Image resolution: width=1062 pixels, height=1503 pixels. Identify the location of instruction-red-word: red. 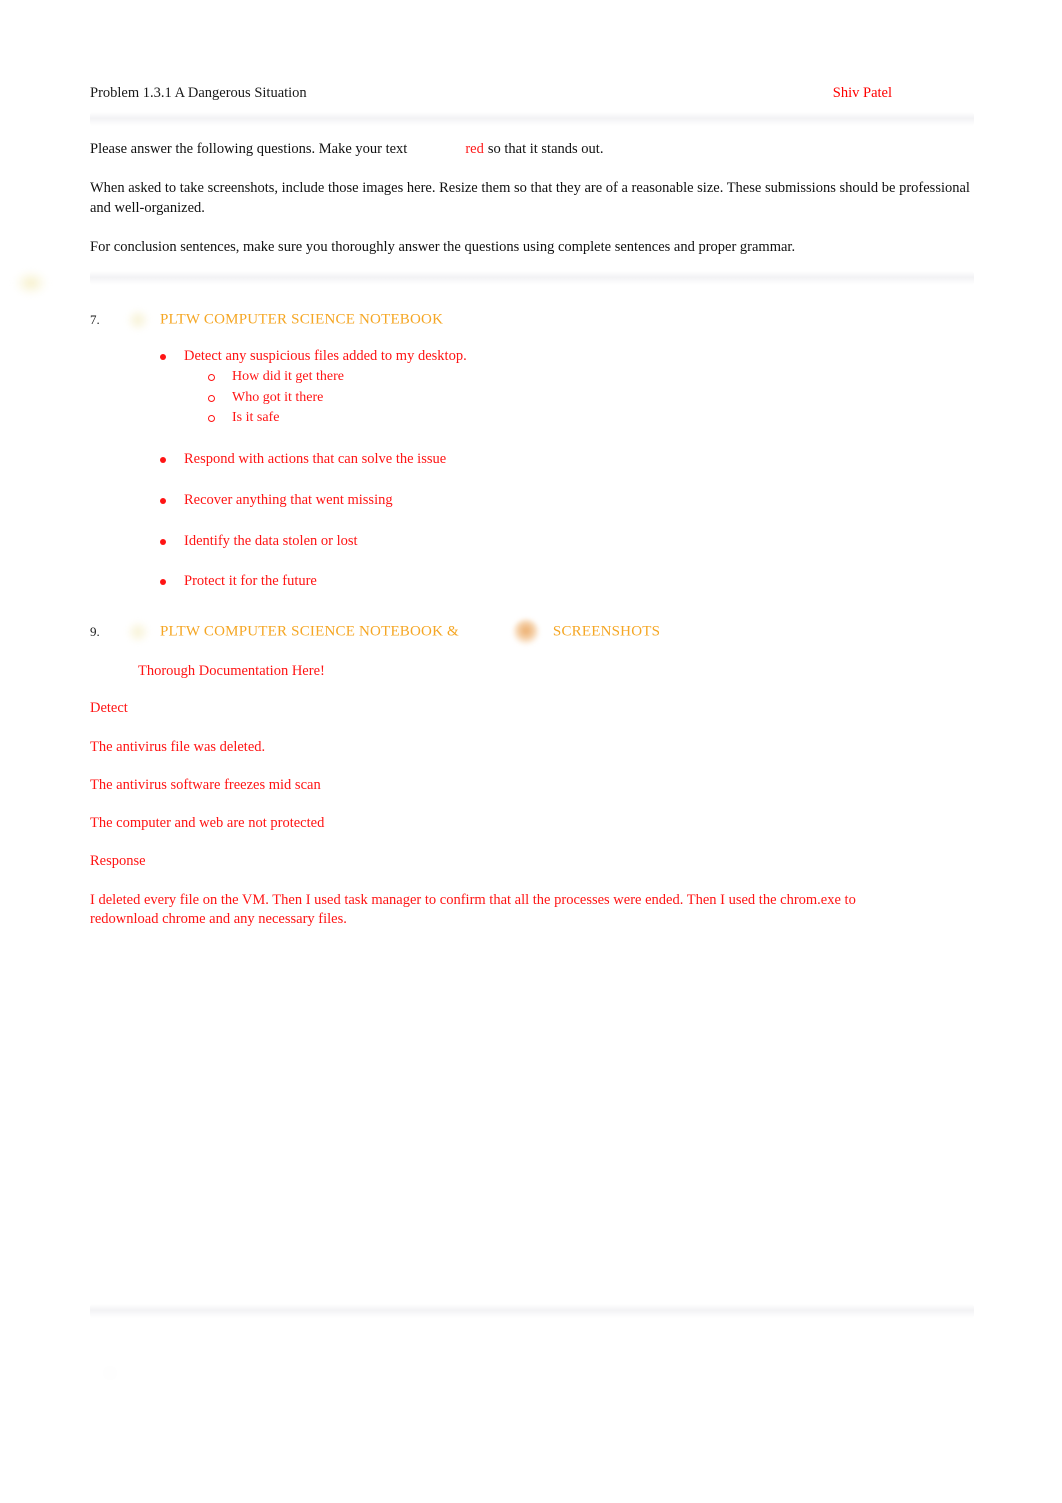
(474, 149).